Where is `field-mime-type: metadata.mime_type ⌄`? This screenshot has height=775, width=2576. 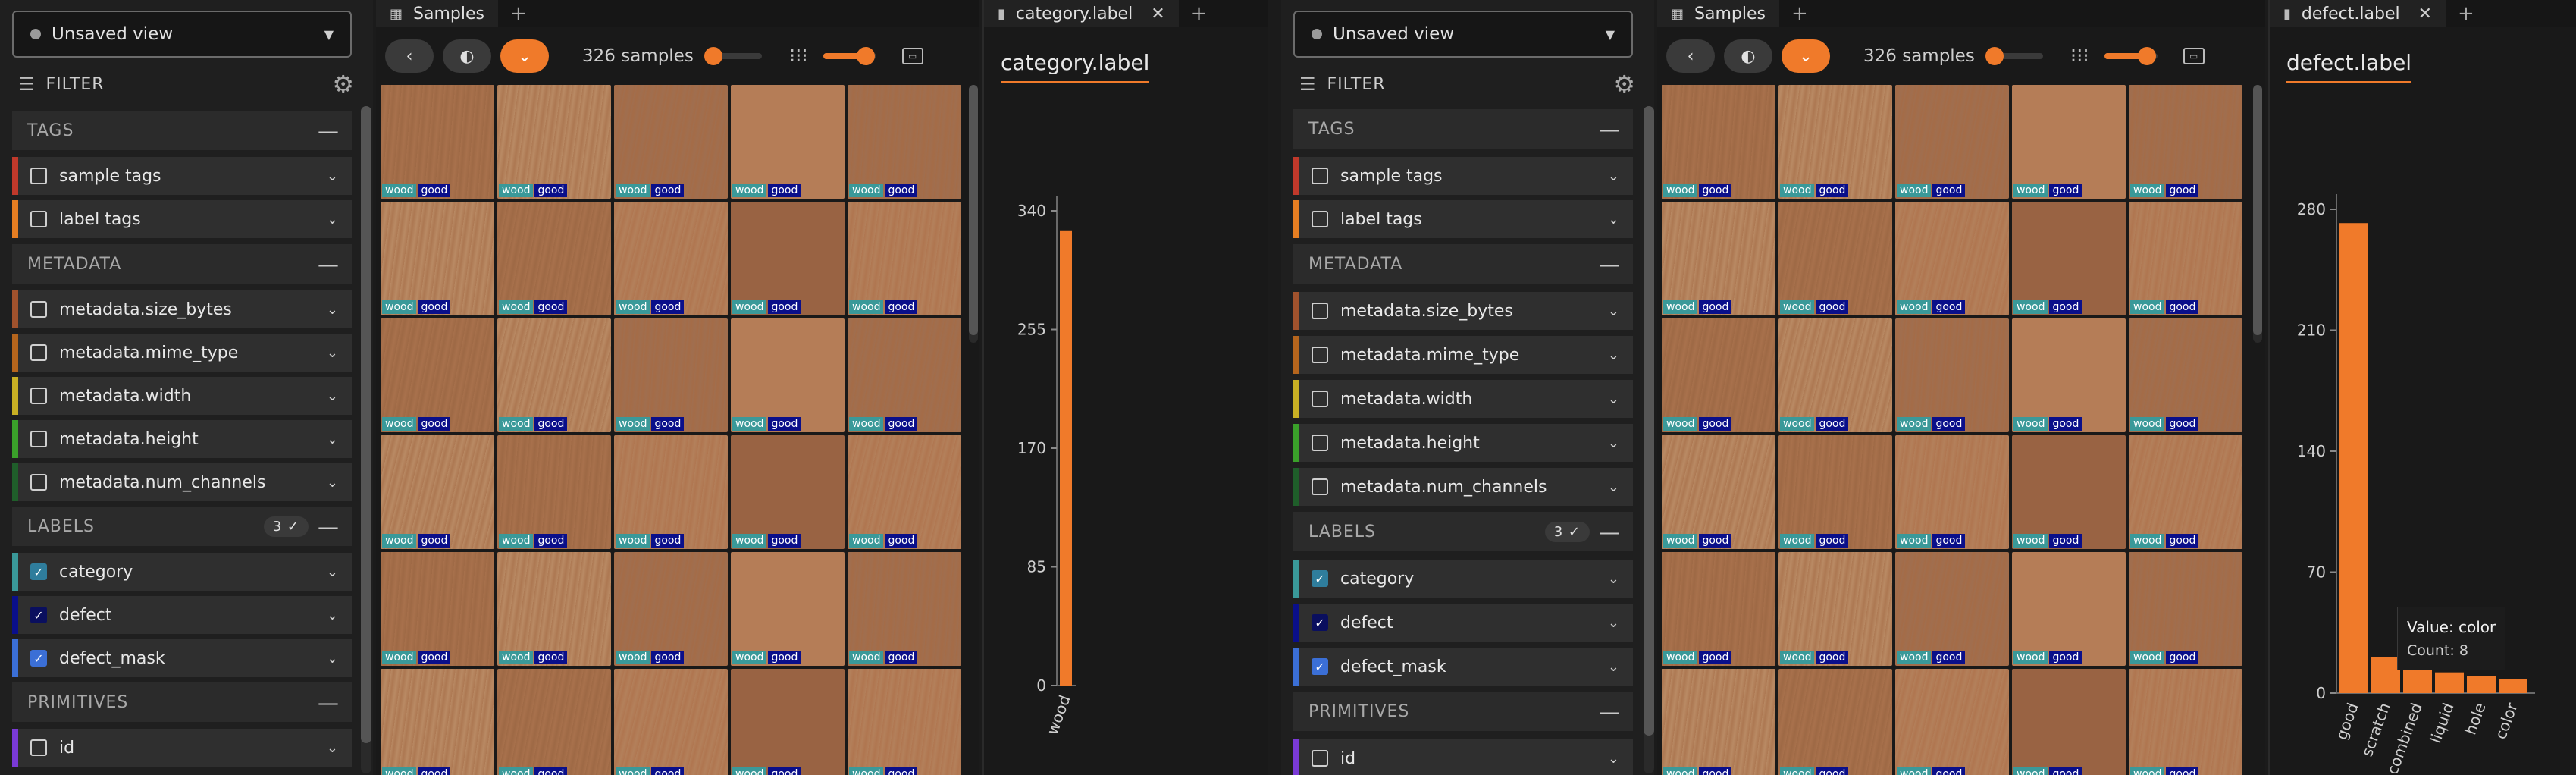
field-mime-type: metadata.mime_type ⌄ is located at coordinates (1463, 355).